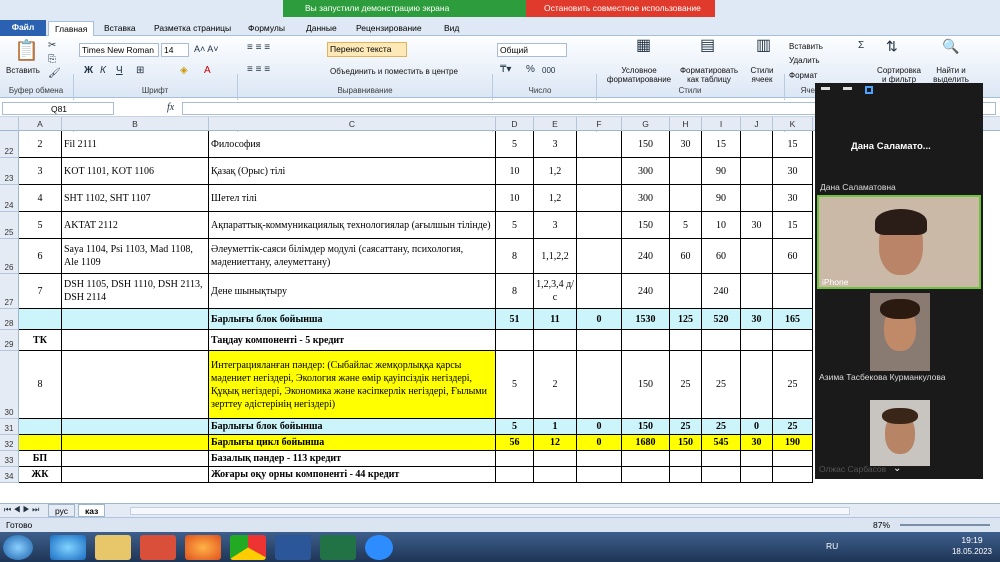  What do you see at coordinates (258, 48) in the screenshot?
I see `align-top-icon: ≡ ≡ ≡` at bounding box center [258, 48].